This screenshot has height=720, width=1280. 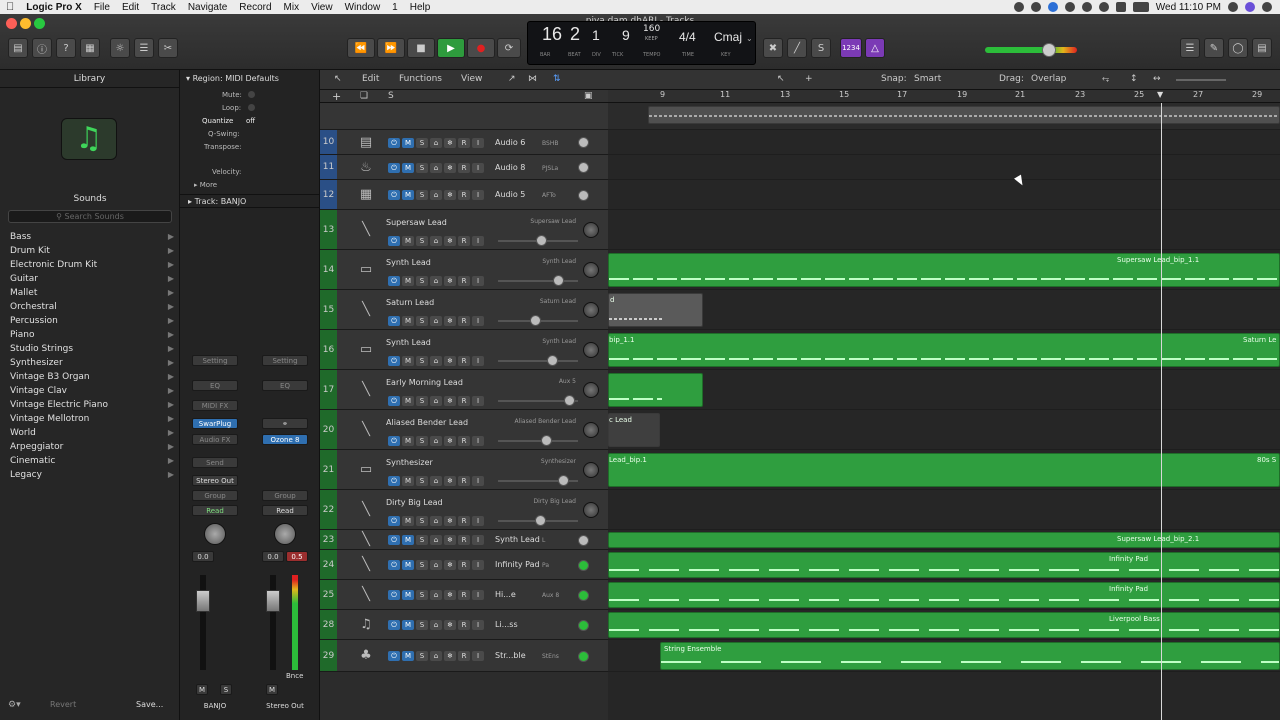 I want to click on instrument-icon: ▭, so click(x=366, y=350).